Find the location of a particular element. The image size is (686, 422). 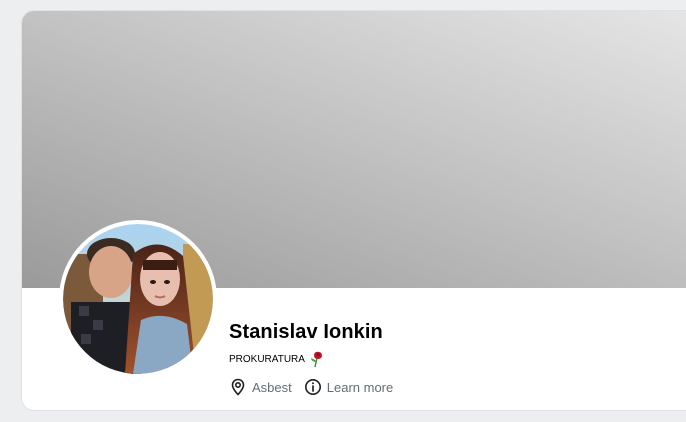

profile-meta: Asbest Learn more is located at coordinates (311, 387).